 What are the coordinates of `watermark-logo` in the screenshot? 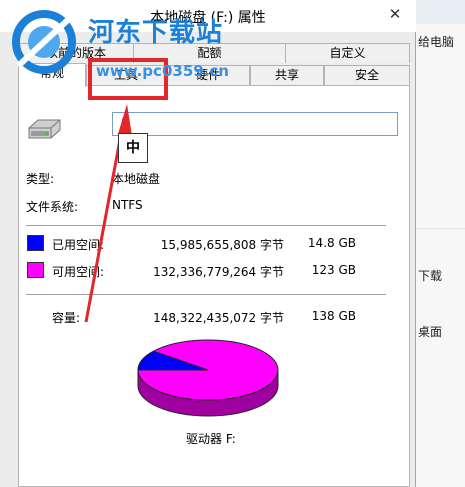 It's located at (44, 42).